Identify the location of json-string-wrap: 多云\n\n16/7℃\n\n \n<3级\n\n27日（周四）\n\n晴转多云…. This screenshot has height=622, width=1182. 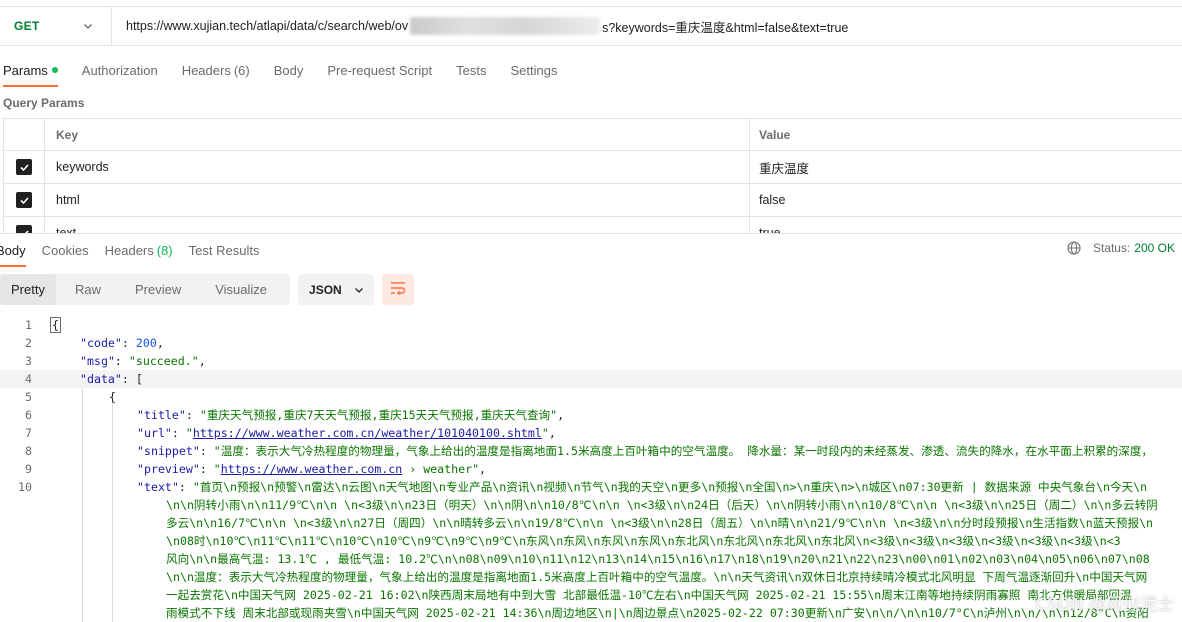
(660, 523).